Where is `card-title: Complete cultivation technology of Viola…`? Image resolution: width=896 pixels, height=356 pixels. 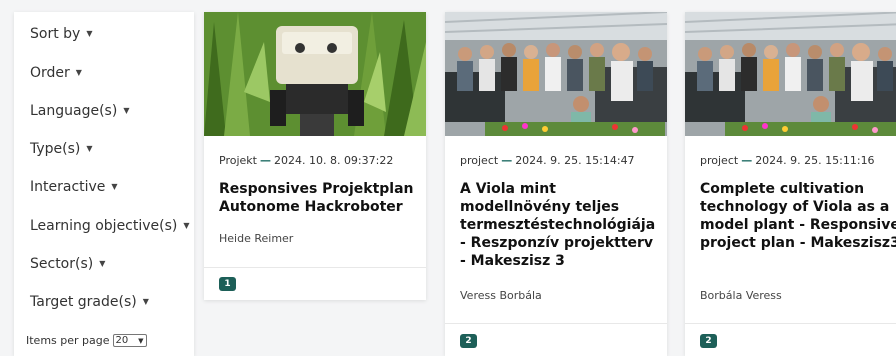 card-title: Complete cultivation technology of Viola… is located at coordinates (798, 216).